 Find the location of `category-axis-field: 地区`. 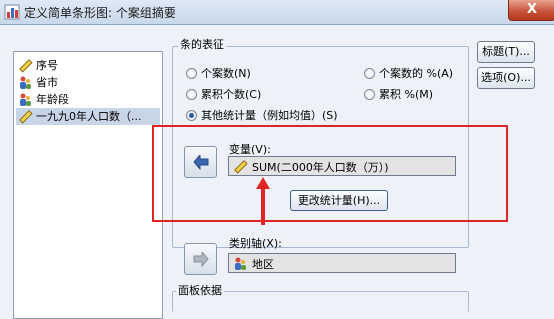

category-axis-field: 地区 is located at coordinates (342, 263).